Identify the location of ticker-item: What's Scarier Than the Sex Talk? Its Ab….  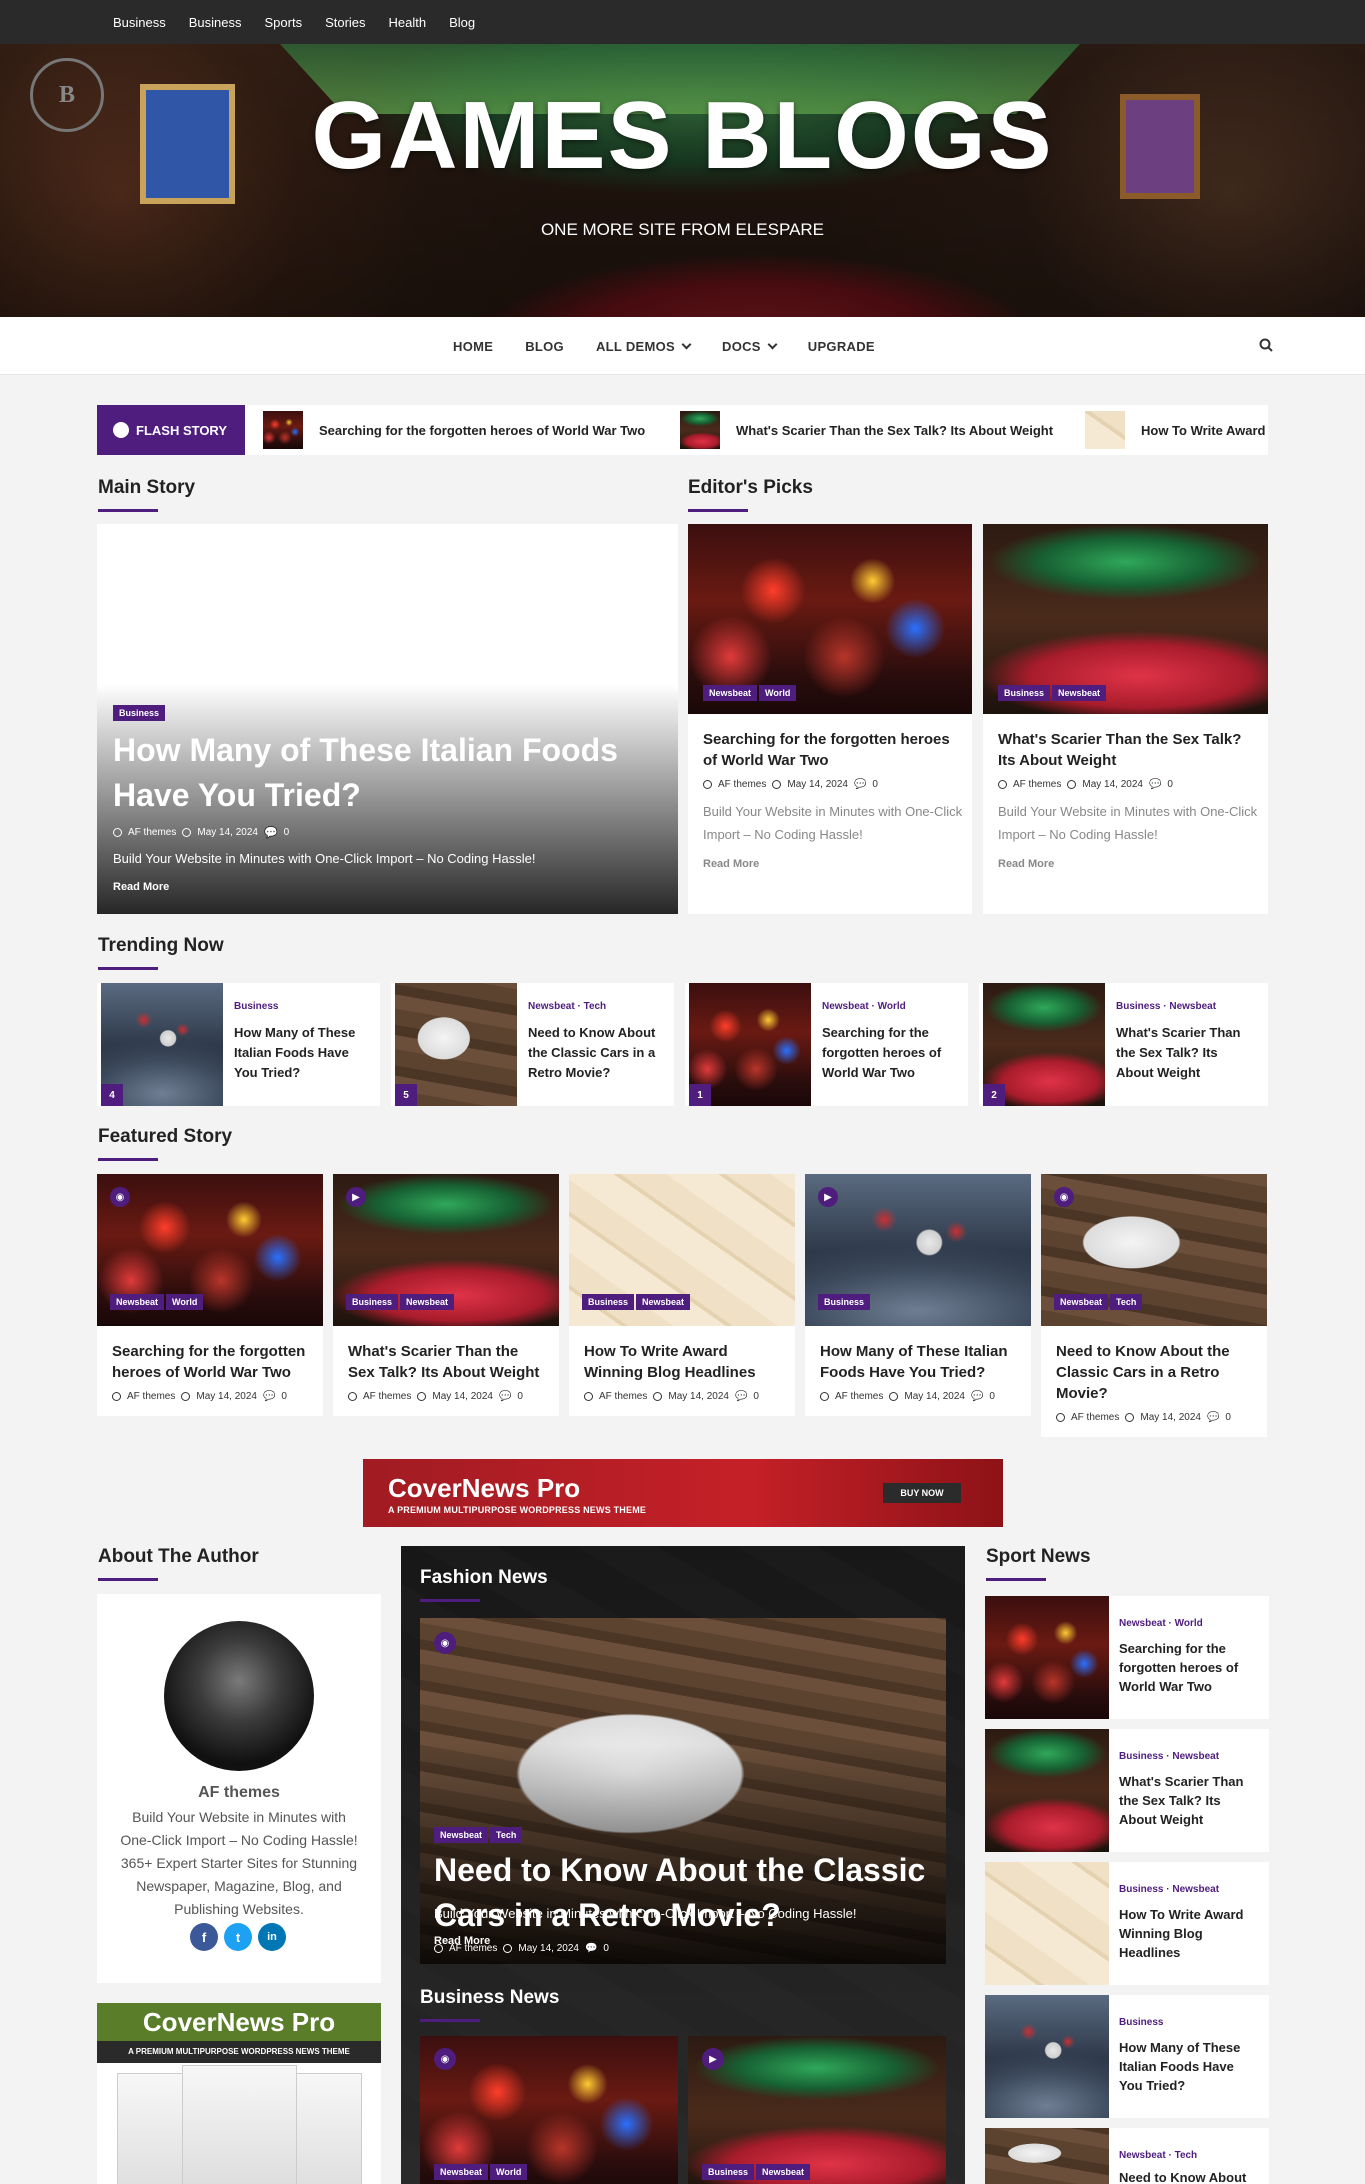
(866, 430).